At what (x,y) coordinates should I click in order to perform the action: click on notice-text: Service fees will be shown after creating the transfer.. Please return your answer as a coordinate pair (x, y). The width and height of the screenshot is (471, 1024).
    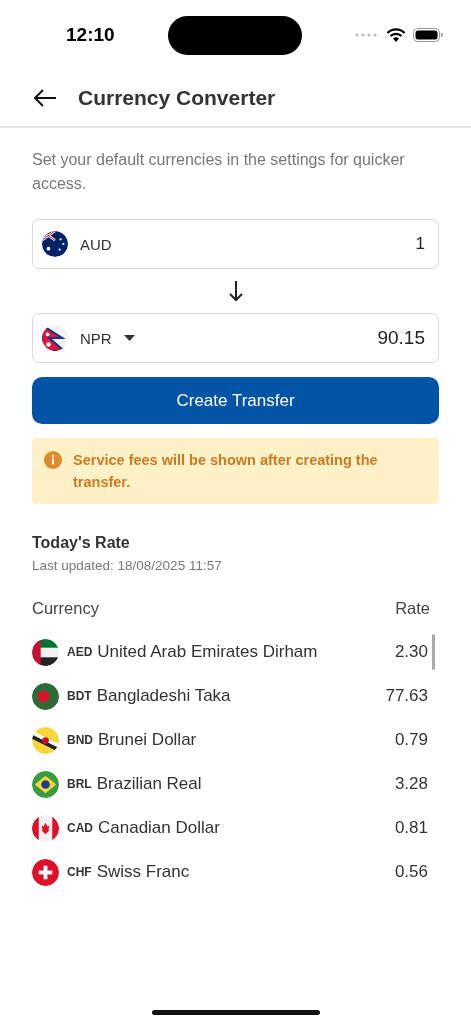
    Looking at the image, I should click on (226, 471).